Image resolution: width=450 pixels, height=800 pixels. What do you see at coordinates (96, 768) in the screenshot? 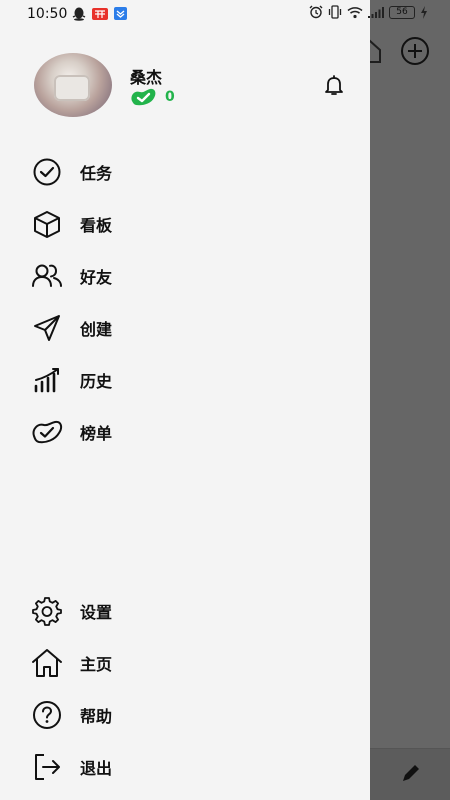
I see `menu-item-label: 退出` at bounding box center [96, 768].